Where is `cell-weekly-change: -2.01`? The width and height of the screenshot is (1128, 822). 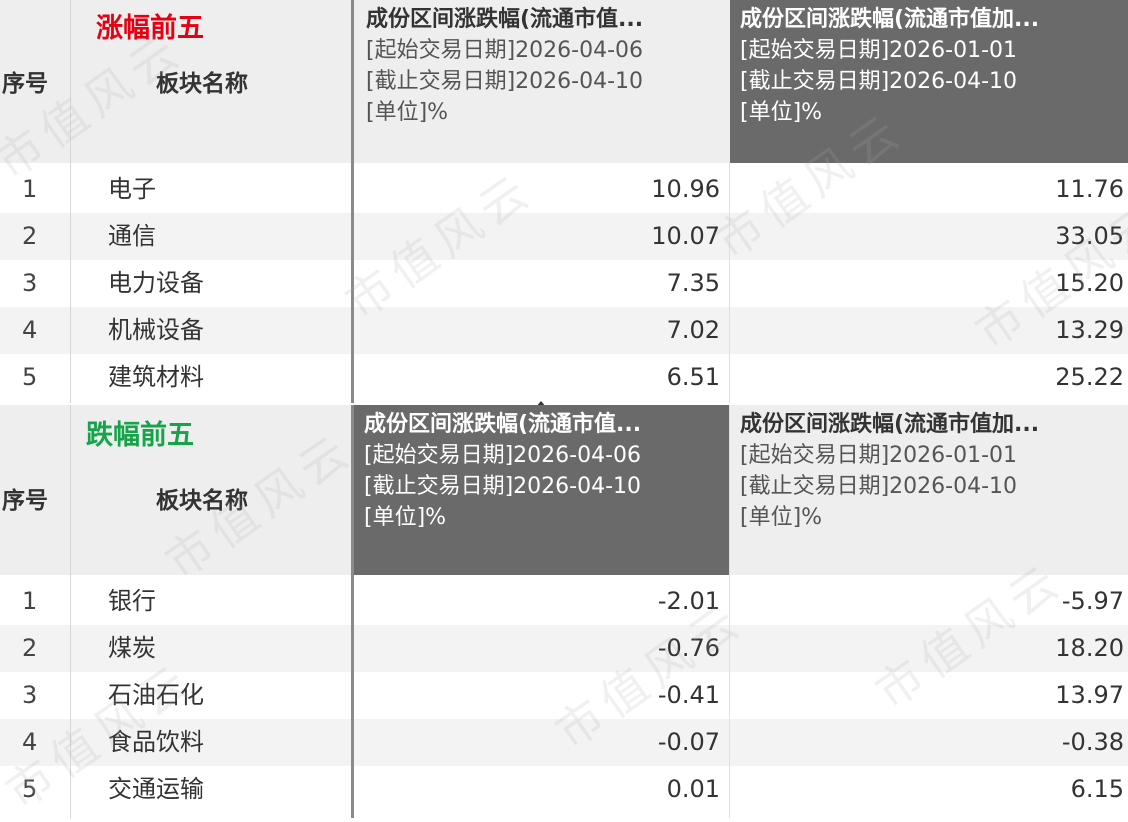 cell-weekly-change: -2.01 is located at coordinates (688, 601).